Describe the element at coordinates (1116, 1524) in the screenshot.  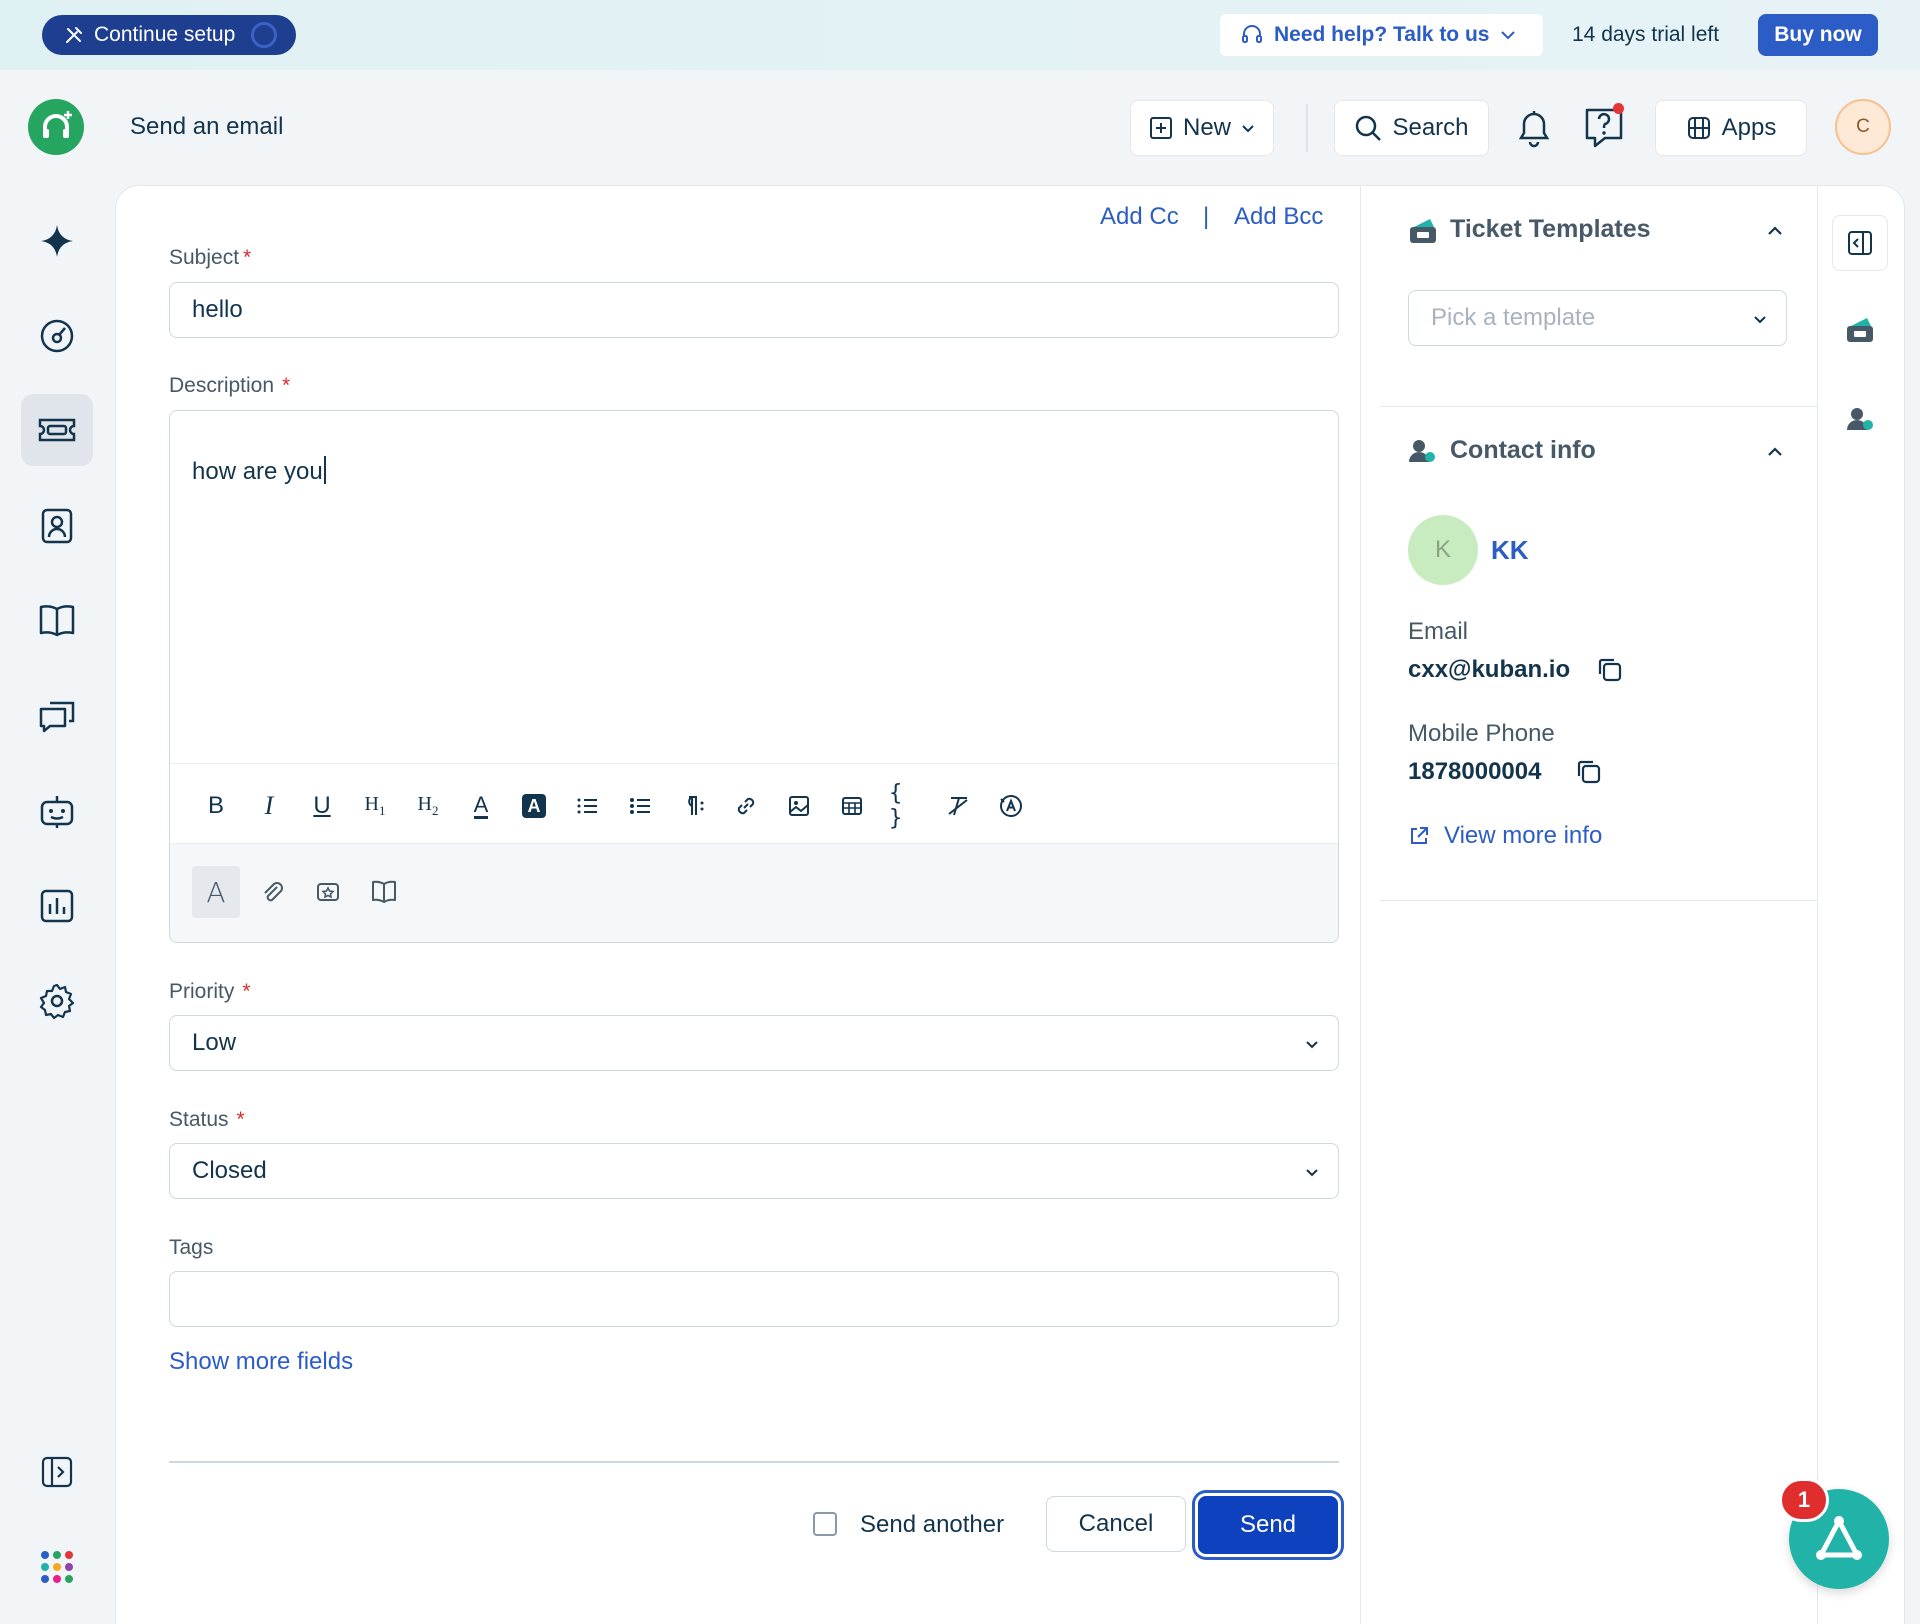
I see `cancel-button: Cancel` at that location.